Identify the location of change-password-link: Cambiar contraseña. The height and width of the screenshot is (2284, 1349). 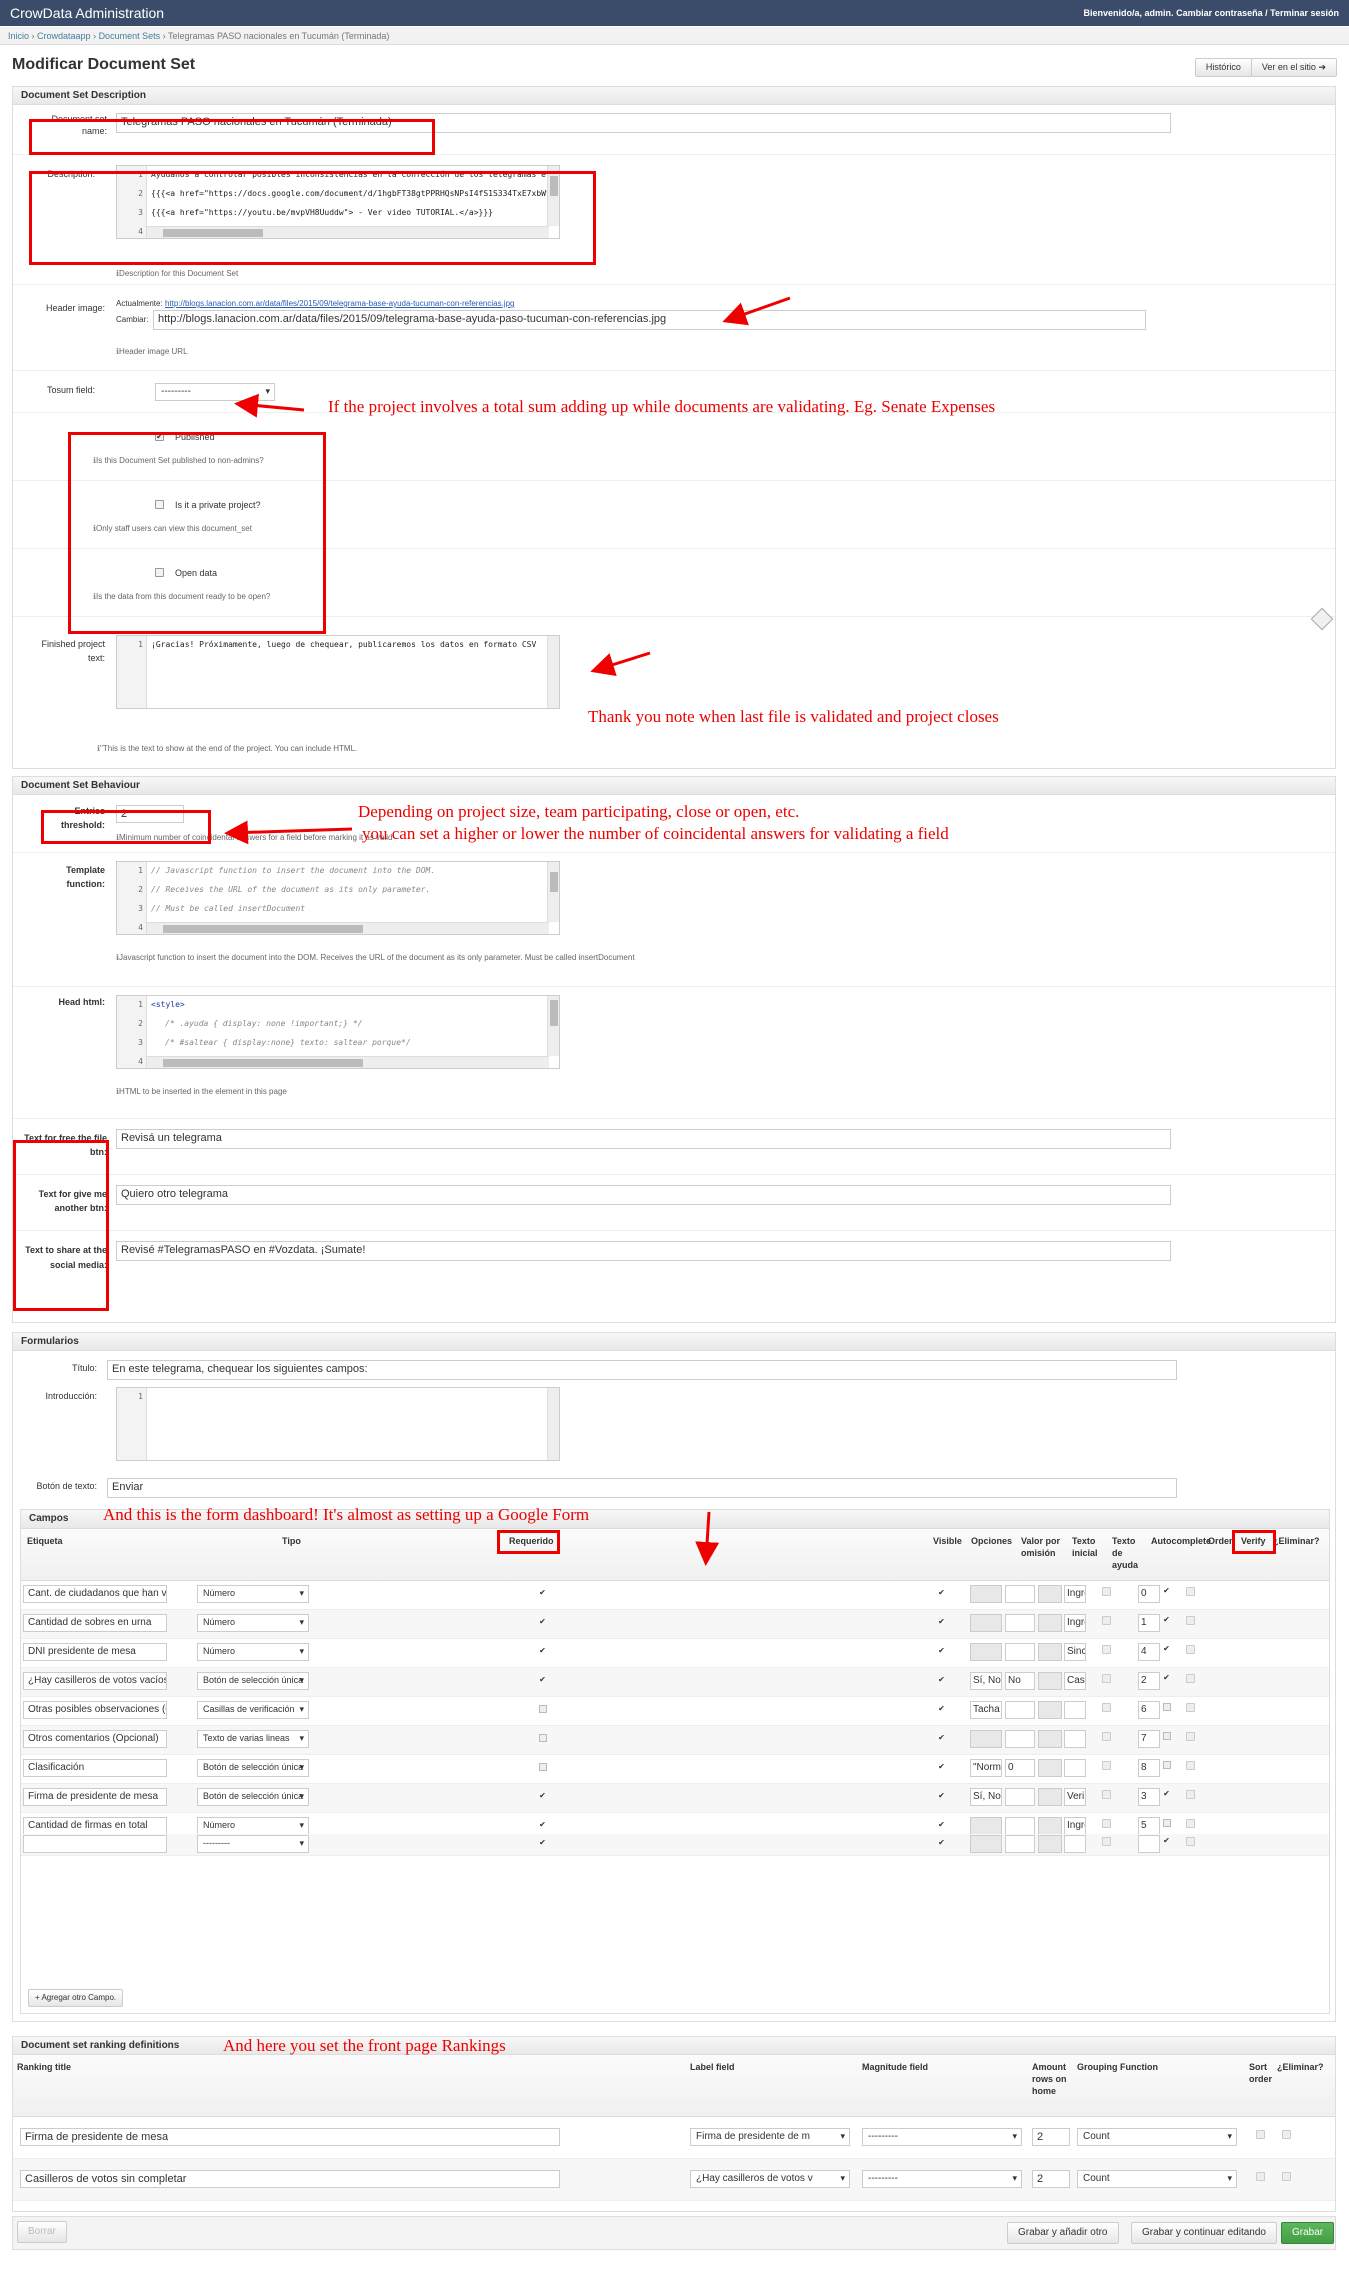
(1219, 13).